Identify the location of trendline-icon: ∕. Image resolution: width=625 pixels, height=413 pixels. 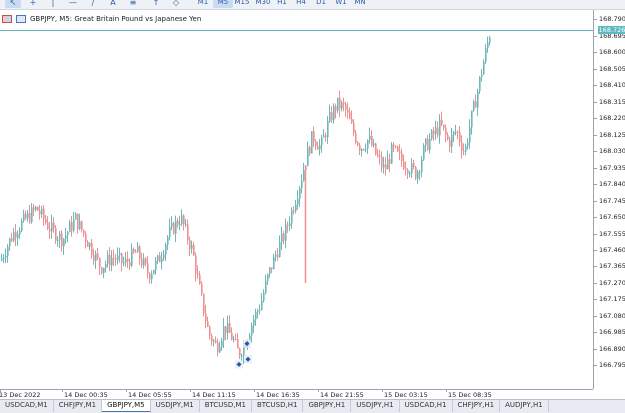
(93, 4).